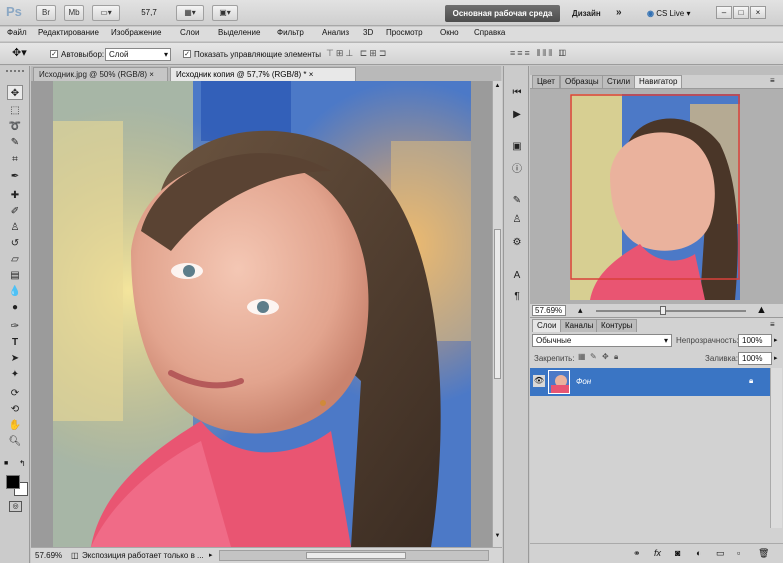  Describe the element at coordinates (517, 297) in the screenshot. I see `paragraph-panel-icon: ¶` at that location.